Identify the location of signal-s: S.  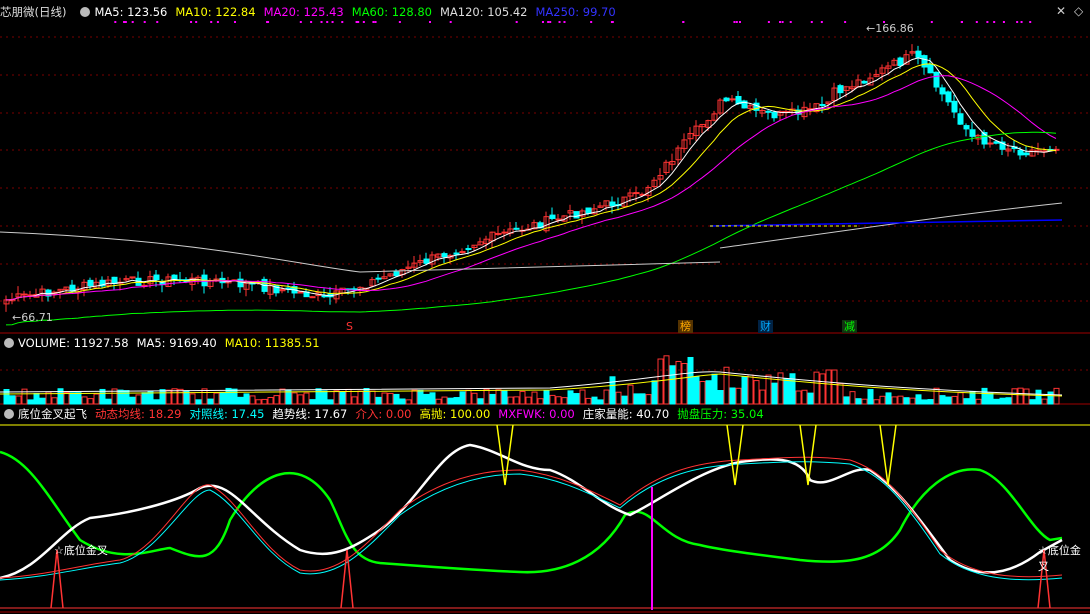
(349, 326).